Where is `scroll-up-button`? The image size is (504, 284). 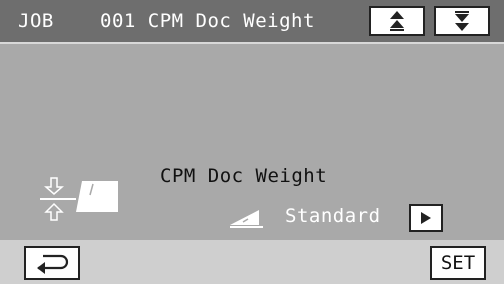 scroll-up-button is located at coordinates (397, 21).